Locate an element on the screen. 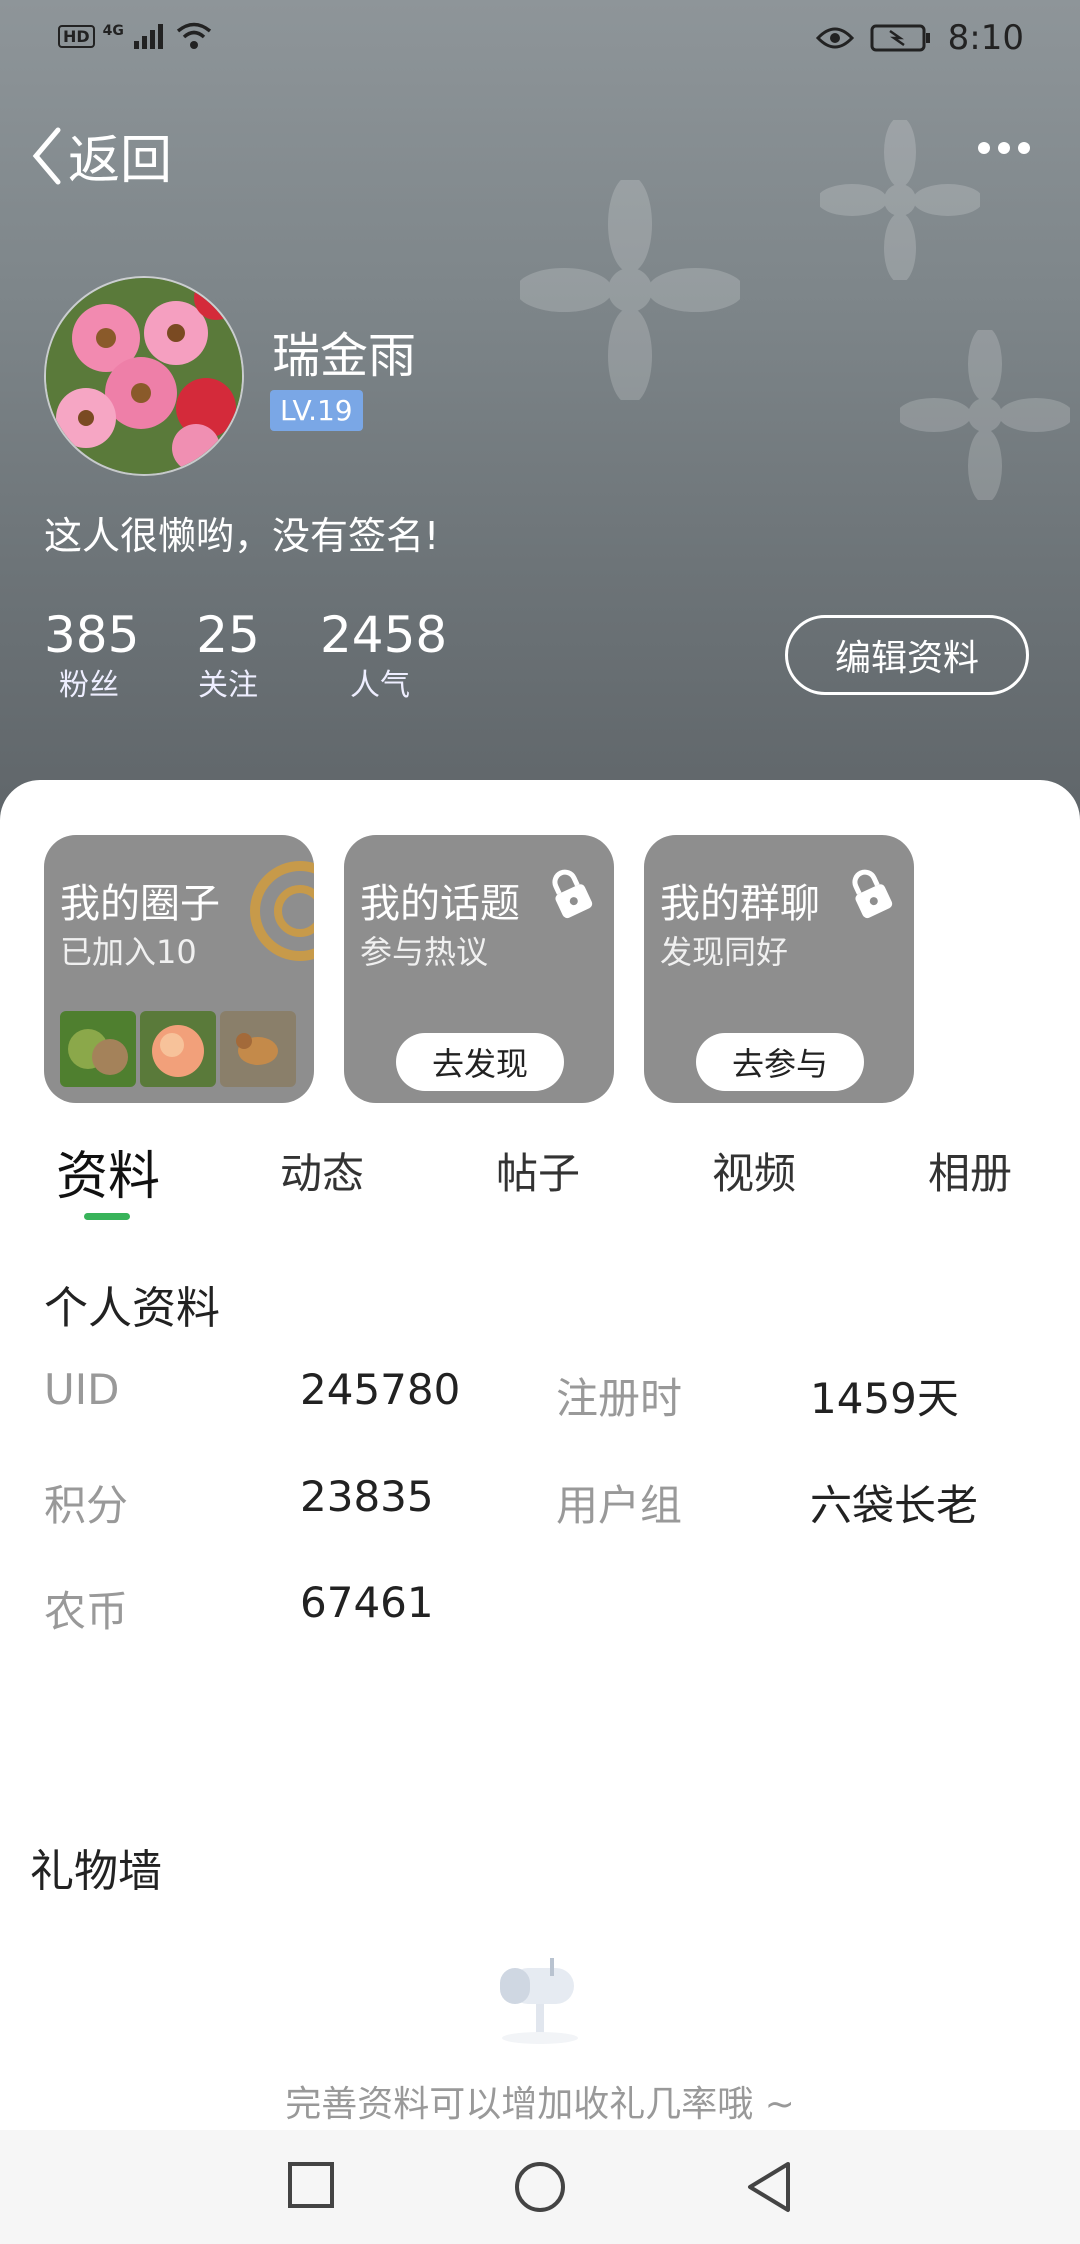 This screenshot has width=1080, height=2244. circle-thumbnails is located at coordinates (178, 1049).